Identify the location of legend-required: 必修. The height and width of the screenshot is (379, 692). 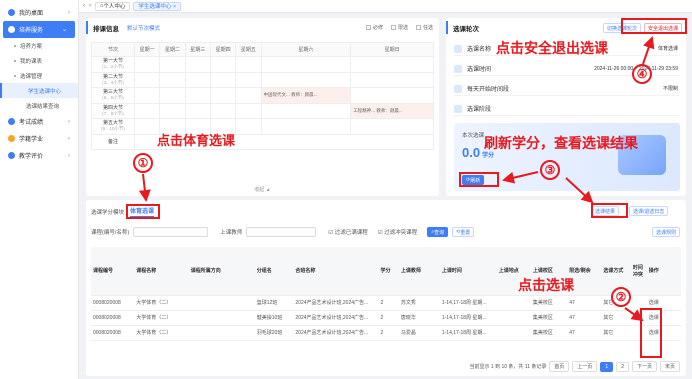
(374, 27).